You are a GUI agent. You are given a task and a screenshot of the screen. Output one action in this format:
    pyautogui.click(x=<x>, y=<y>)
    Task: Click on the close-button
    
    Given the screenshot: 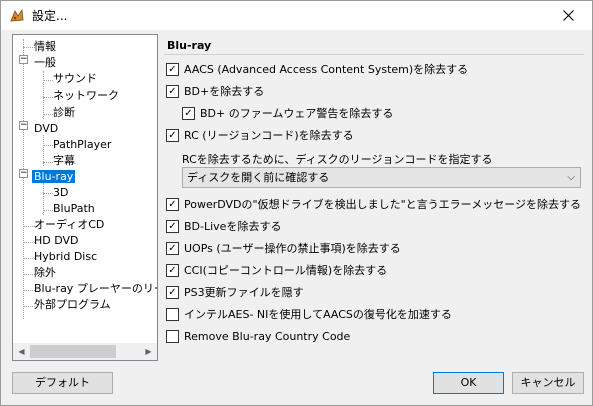 What is the action you would take?
    pyautogui.click(x=568, y=15)
    